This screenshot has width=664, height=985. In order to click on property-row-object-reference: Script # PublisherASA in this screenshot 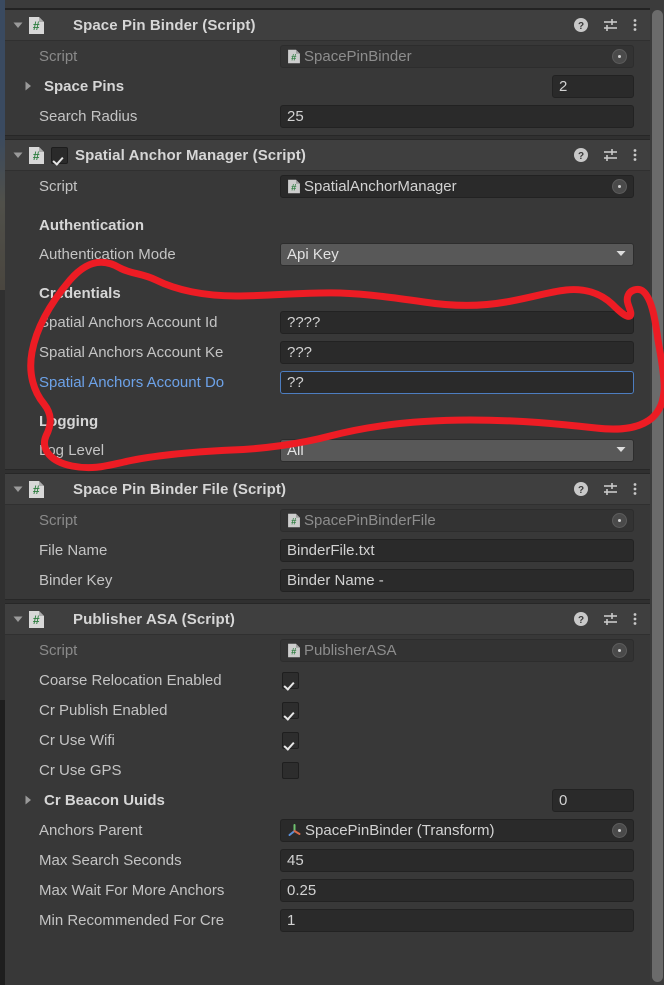, I will do `click(327, 650)`.